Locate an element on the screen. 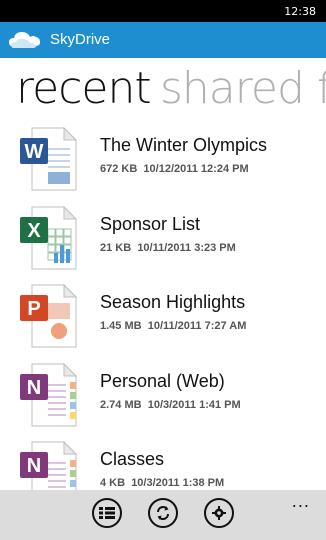  pivot-header: recent shared f is located at coordinates (163, 89).